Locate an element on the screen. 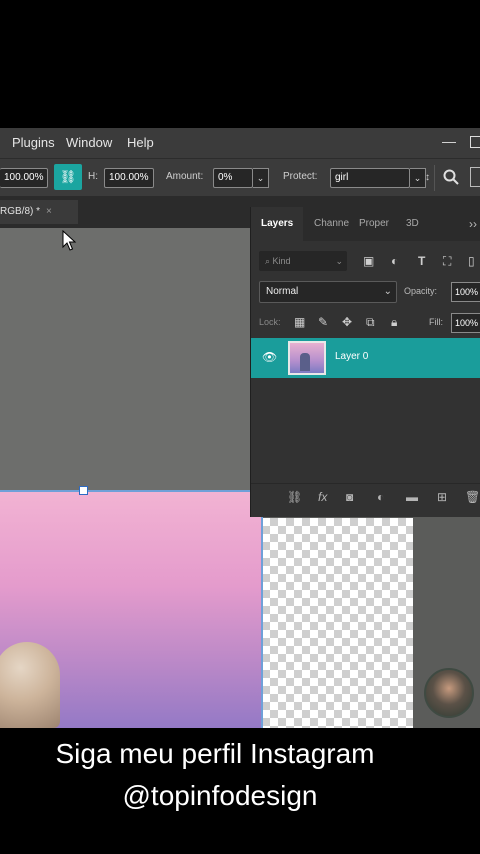 The width and height of the screenshot is (480, 854). layer-name: Layer 0 is located at coordinates (352, 356).